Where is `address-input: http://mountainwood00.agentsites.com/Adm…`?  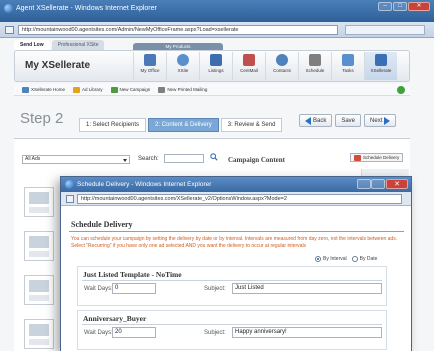 address-input: http://mountainwood00.agentsites.com/Adm… is located at coordinates (178, 30).